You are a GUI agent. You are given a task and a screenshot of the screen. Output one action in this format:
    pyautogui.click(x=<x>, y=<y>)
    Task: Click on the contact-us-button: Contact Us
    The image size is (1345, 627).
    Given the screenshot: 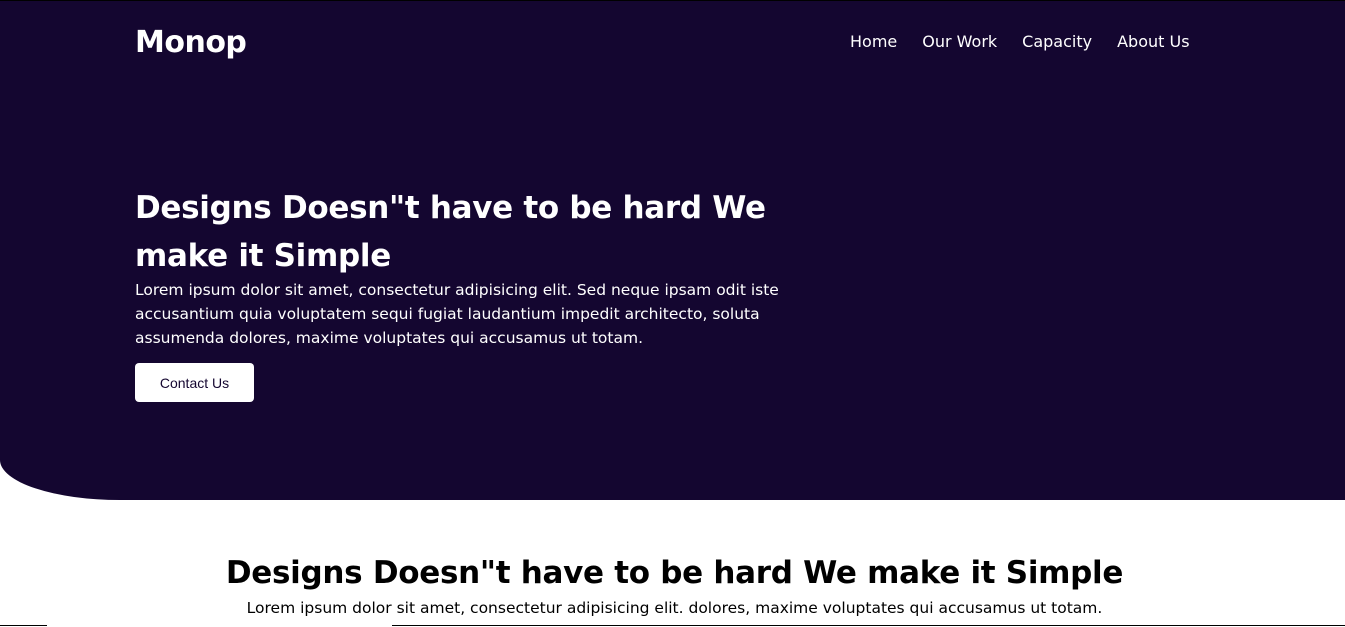 What is the action you would take?
    pyautogui.click(x=194, y=382)
    